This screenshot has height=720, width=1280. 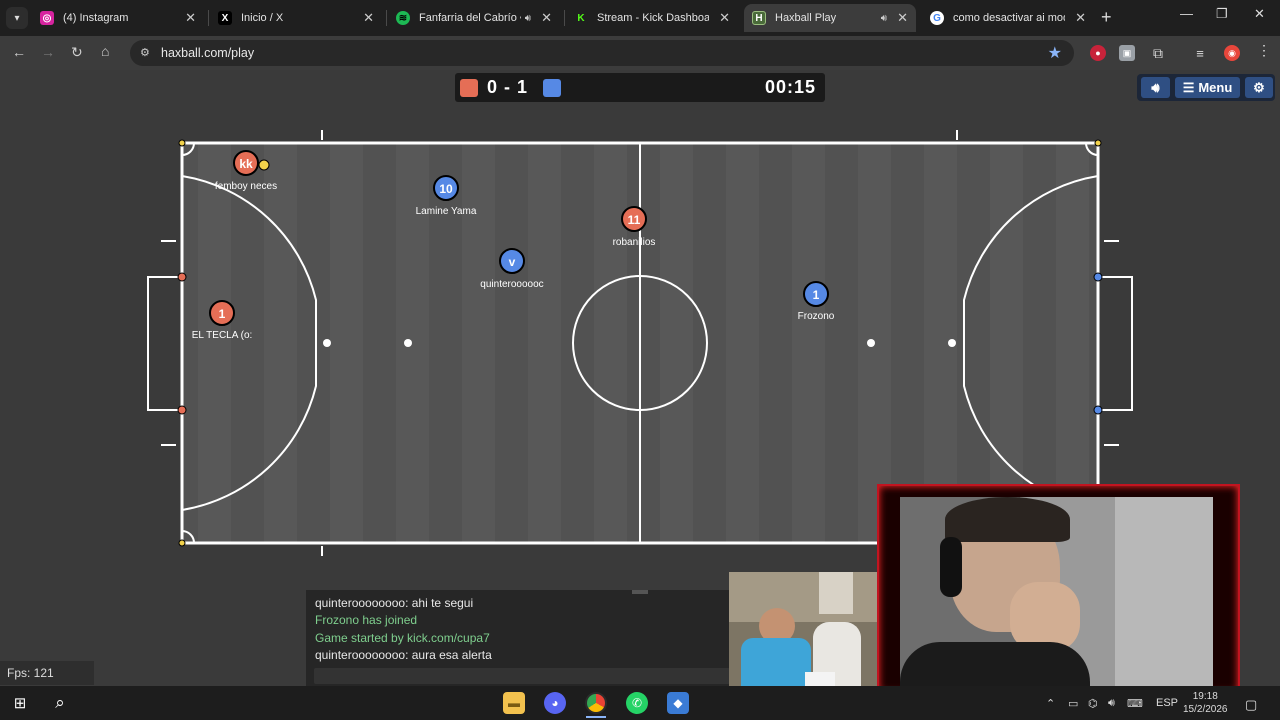 What do you see at coordinates (514, 703) in the screenshot?
I see `file-explorer-icon: ▬` at bounding box center [514, 703].